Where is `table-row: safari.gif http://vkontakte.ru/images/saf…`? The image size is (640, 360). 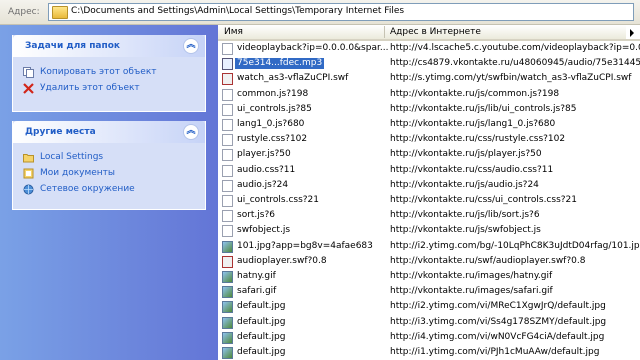 table-row: safari.gif http://vkontakte.ru/images/saf… is located at coordinates (429, 291).